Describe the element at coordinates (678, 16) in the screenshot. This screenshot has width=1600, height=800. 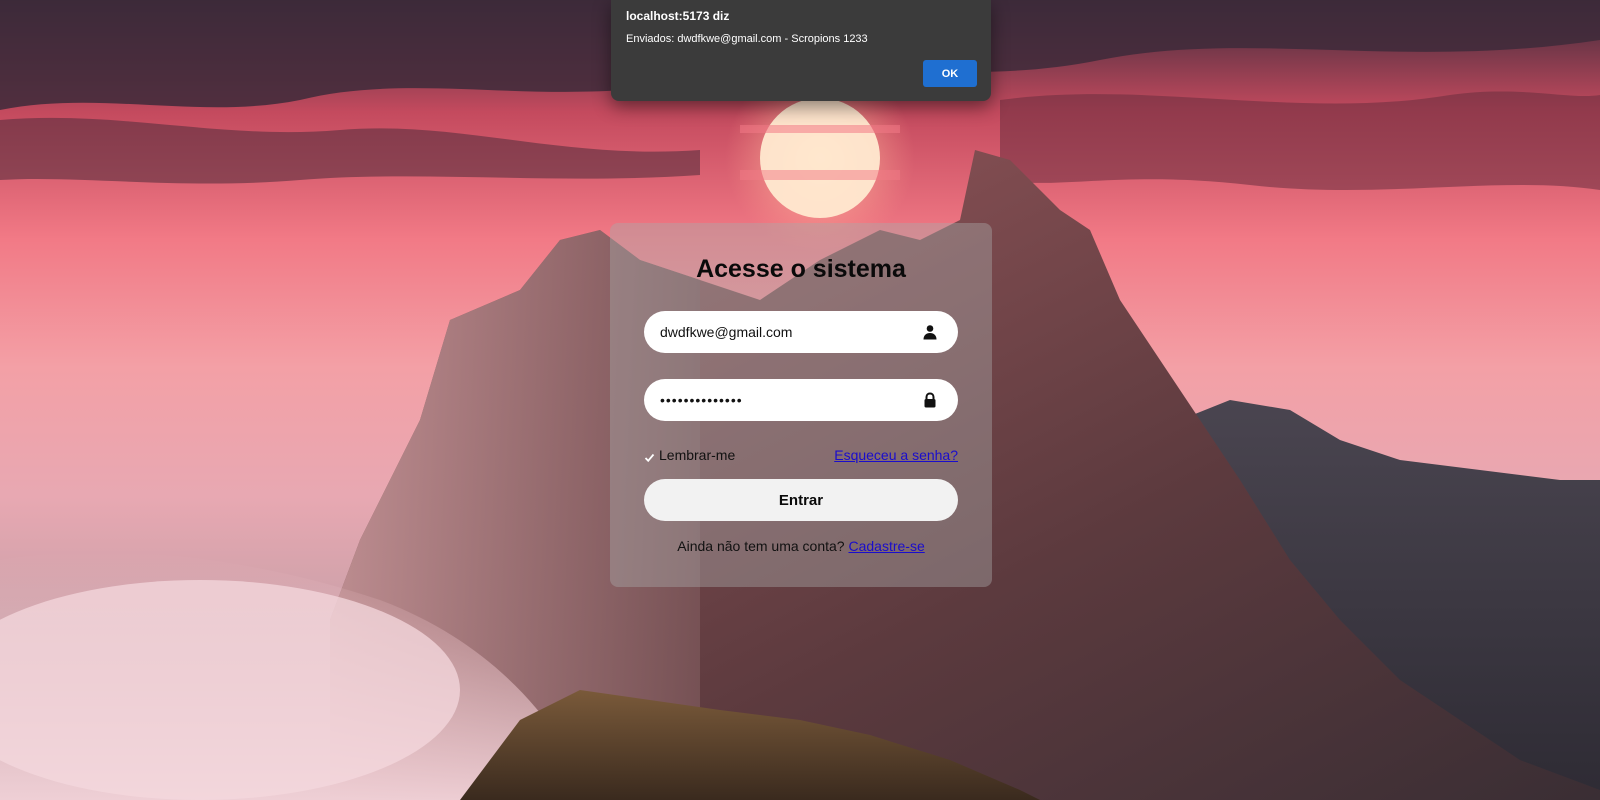
I see `alert-title: localhost:5173 diz` at that location.